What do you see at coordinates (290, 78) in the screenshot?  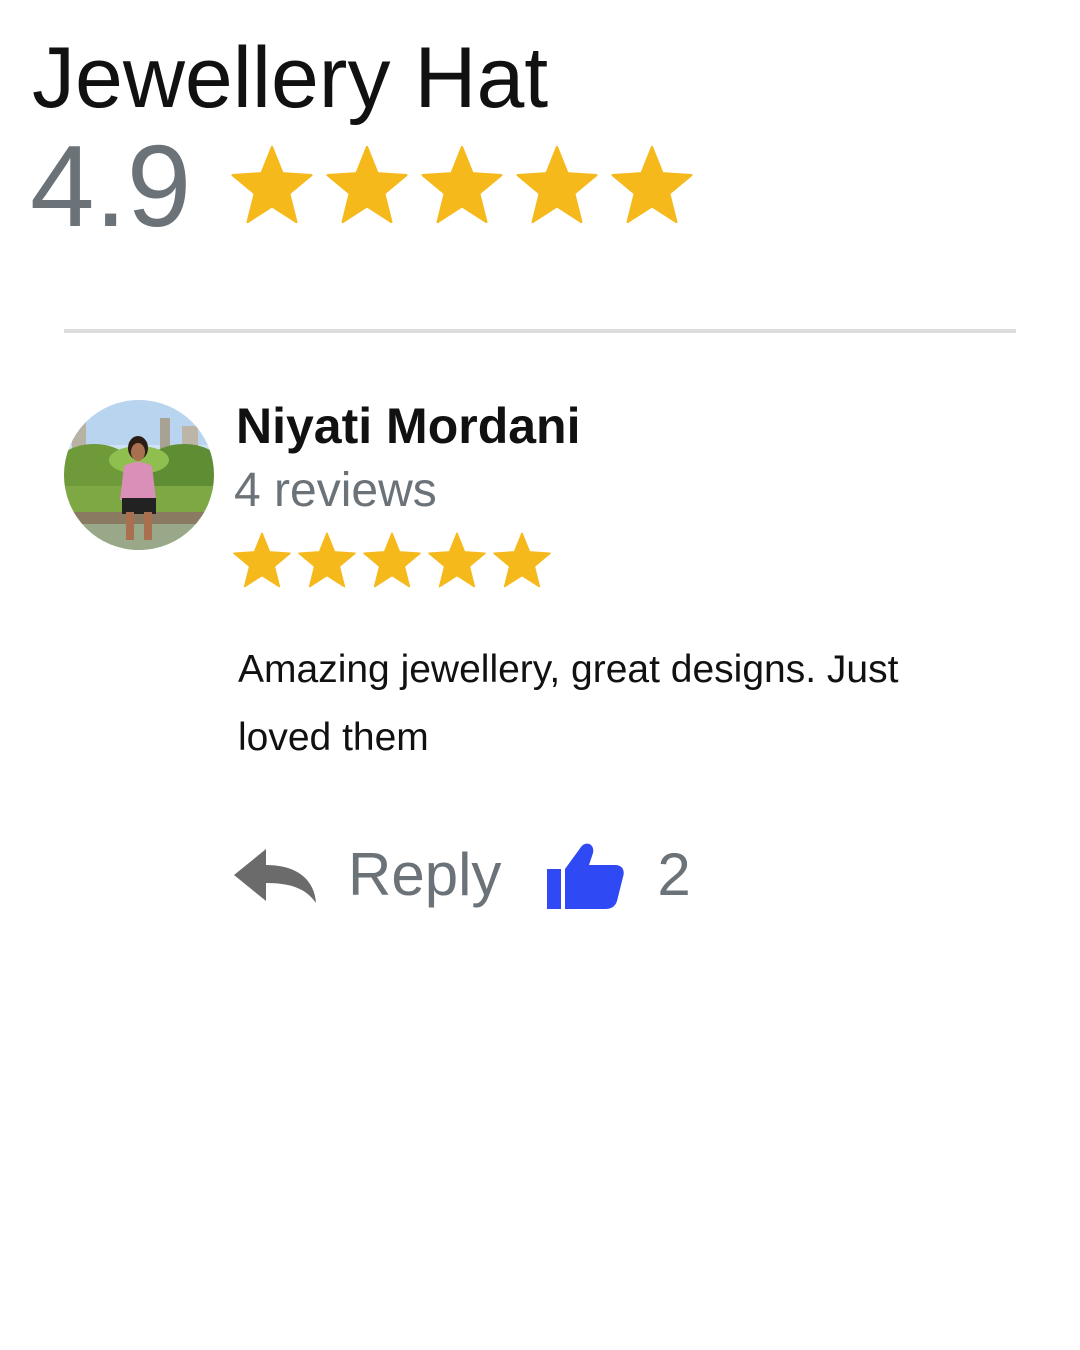 I see `business-name: Jewellery Hat` at bounding box center [290, 78].